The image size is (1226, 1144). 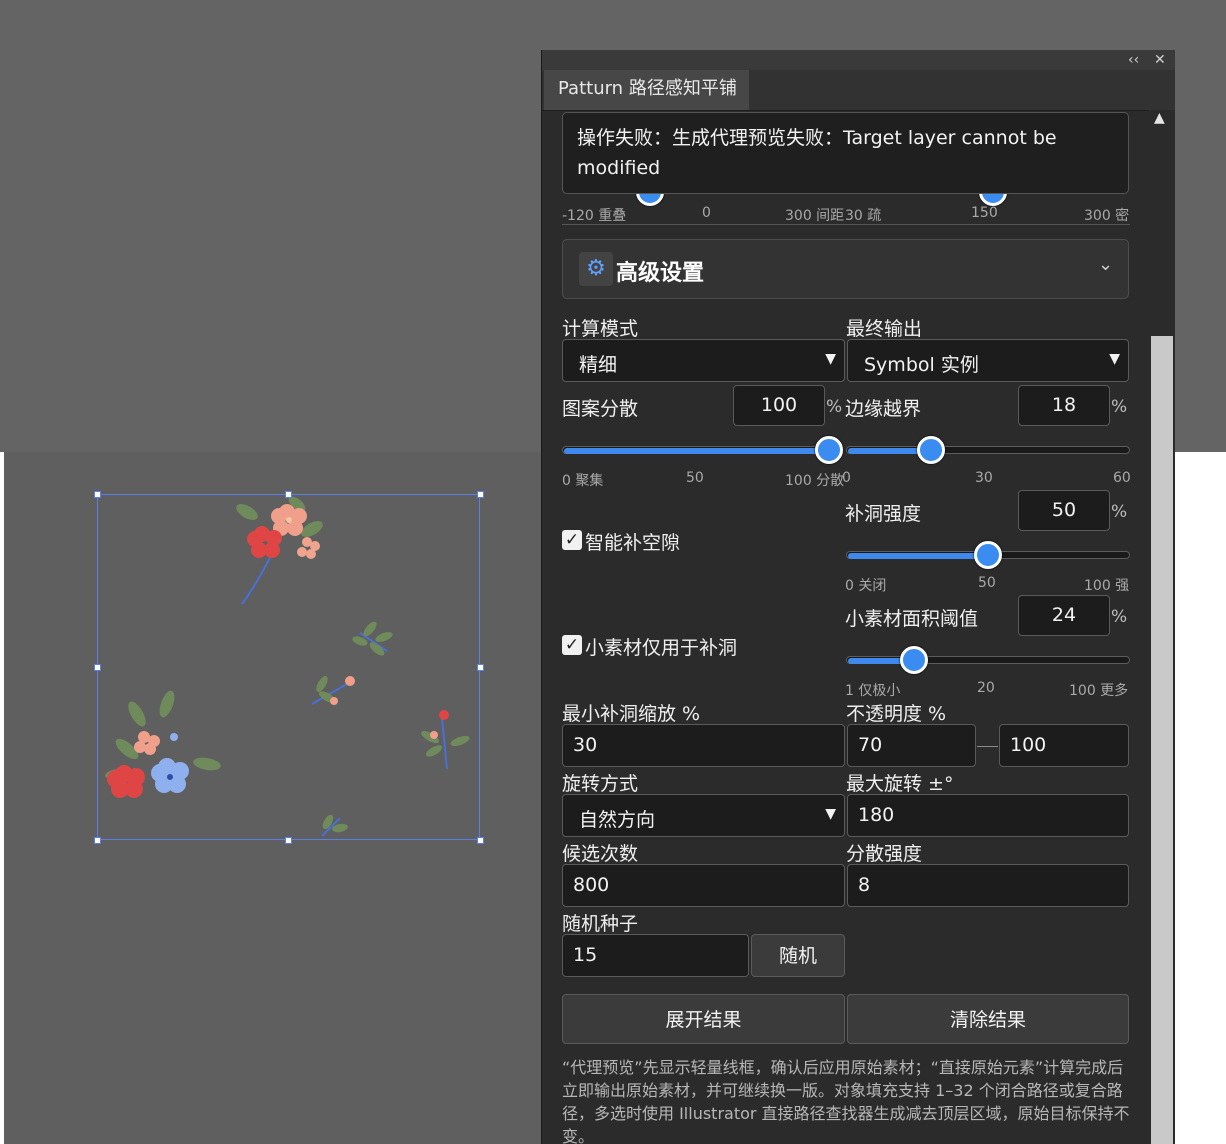 I want to click on smart-fill-checkbox: ✓, so click(x=572, y=540).